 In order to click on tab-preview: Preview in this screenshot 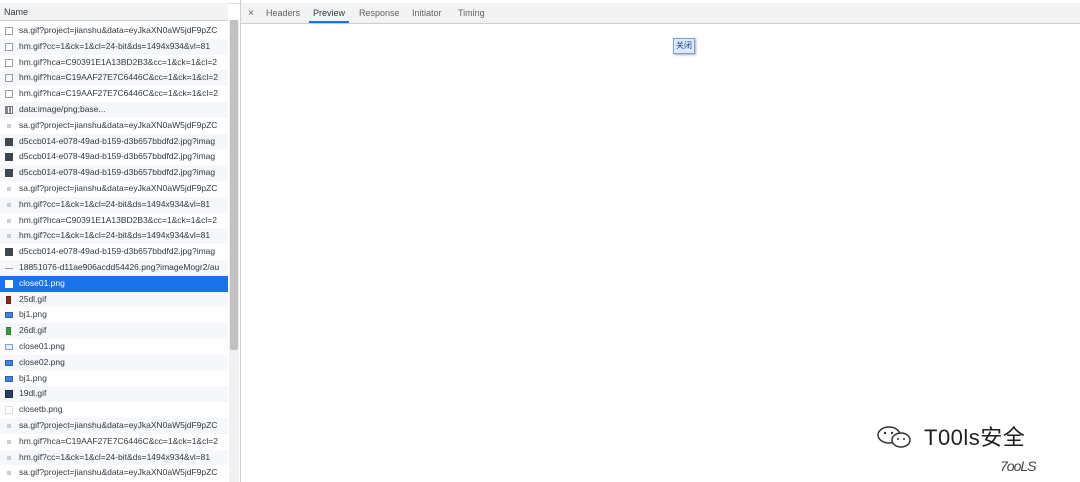, I will do `click(329, 13)`.